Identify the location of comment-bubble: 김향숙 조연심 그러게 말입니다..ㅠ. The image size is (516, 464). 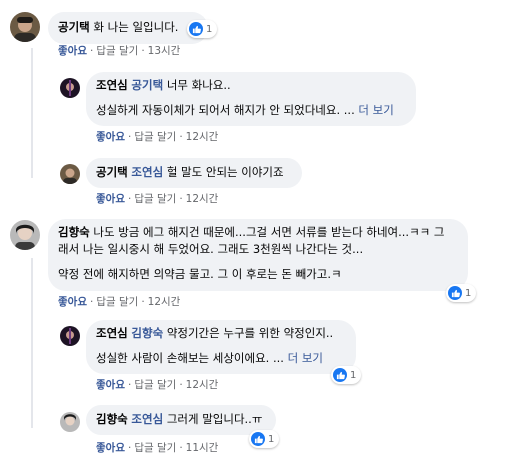
(181, 420).